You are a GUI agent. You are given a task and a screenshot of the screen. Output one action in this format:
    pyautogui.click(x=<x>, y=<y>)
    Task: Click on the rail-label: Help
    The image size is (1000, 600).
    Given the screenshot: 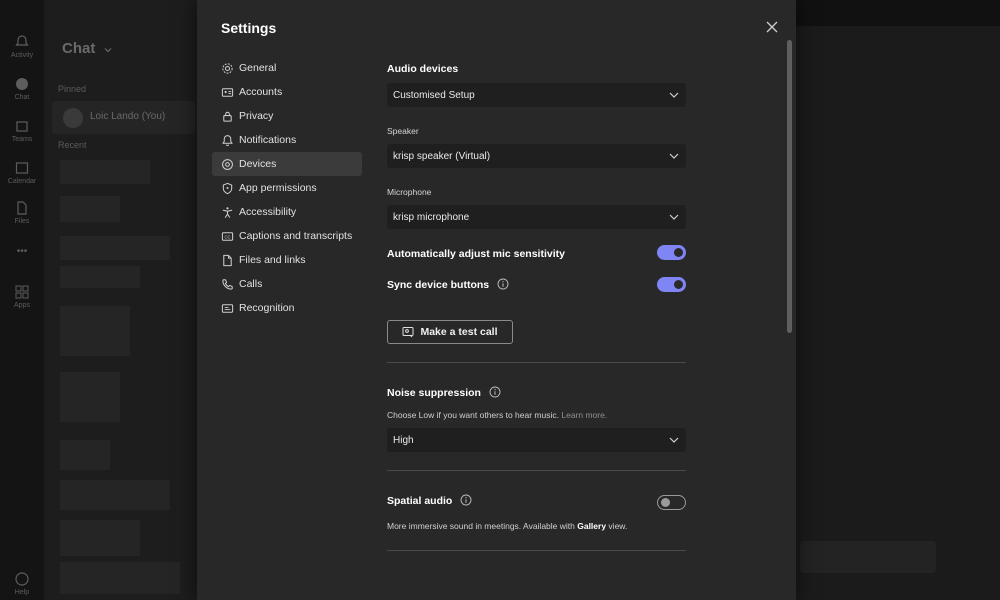 What is the action you would take?
    pyautogui.click(x=22, y=592)
    